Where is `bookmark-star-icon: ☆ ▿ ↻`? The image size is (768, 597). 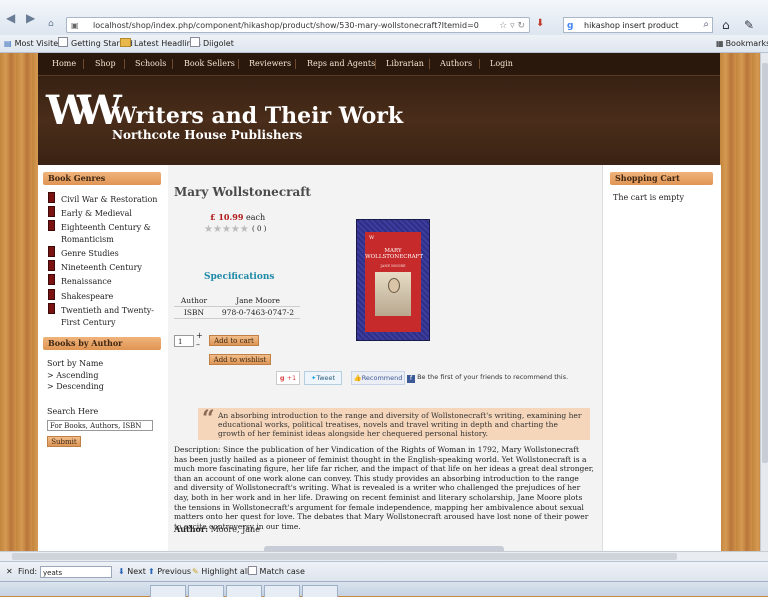
bookmark-star-icon: ☆ ▿ ↻ is located at coordinates (512, 26).